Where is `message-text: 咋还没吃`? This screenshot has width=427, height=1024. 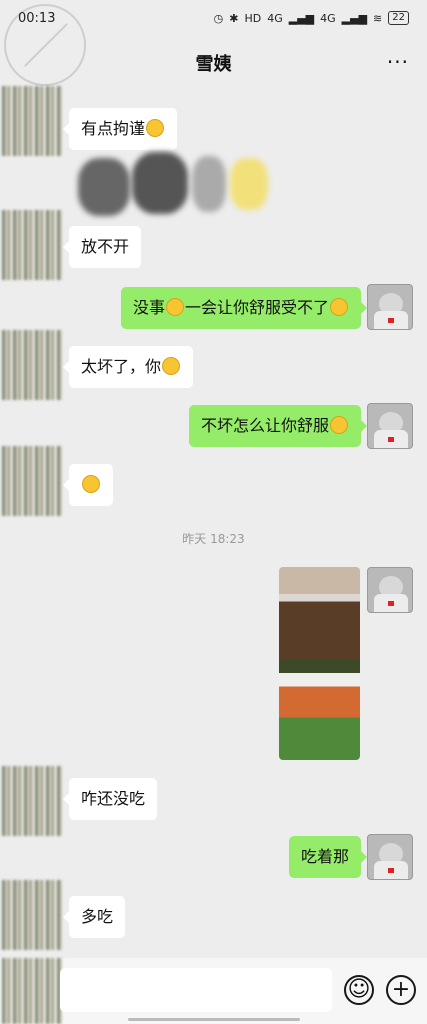 message-text: 咋还没吃 is located at coordinates (113, 798).